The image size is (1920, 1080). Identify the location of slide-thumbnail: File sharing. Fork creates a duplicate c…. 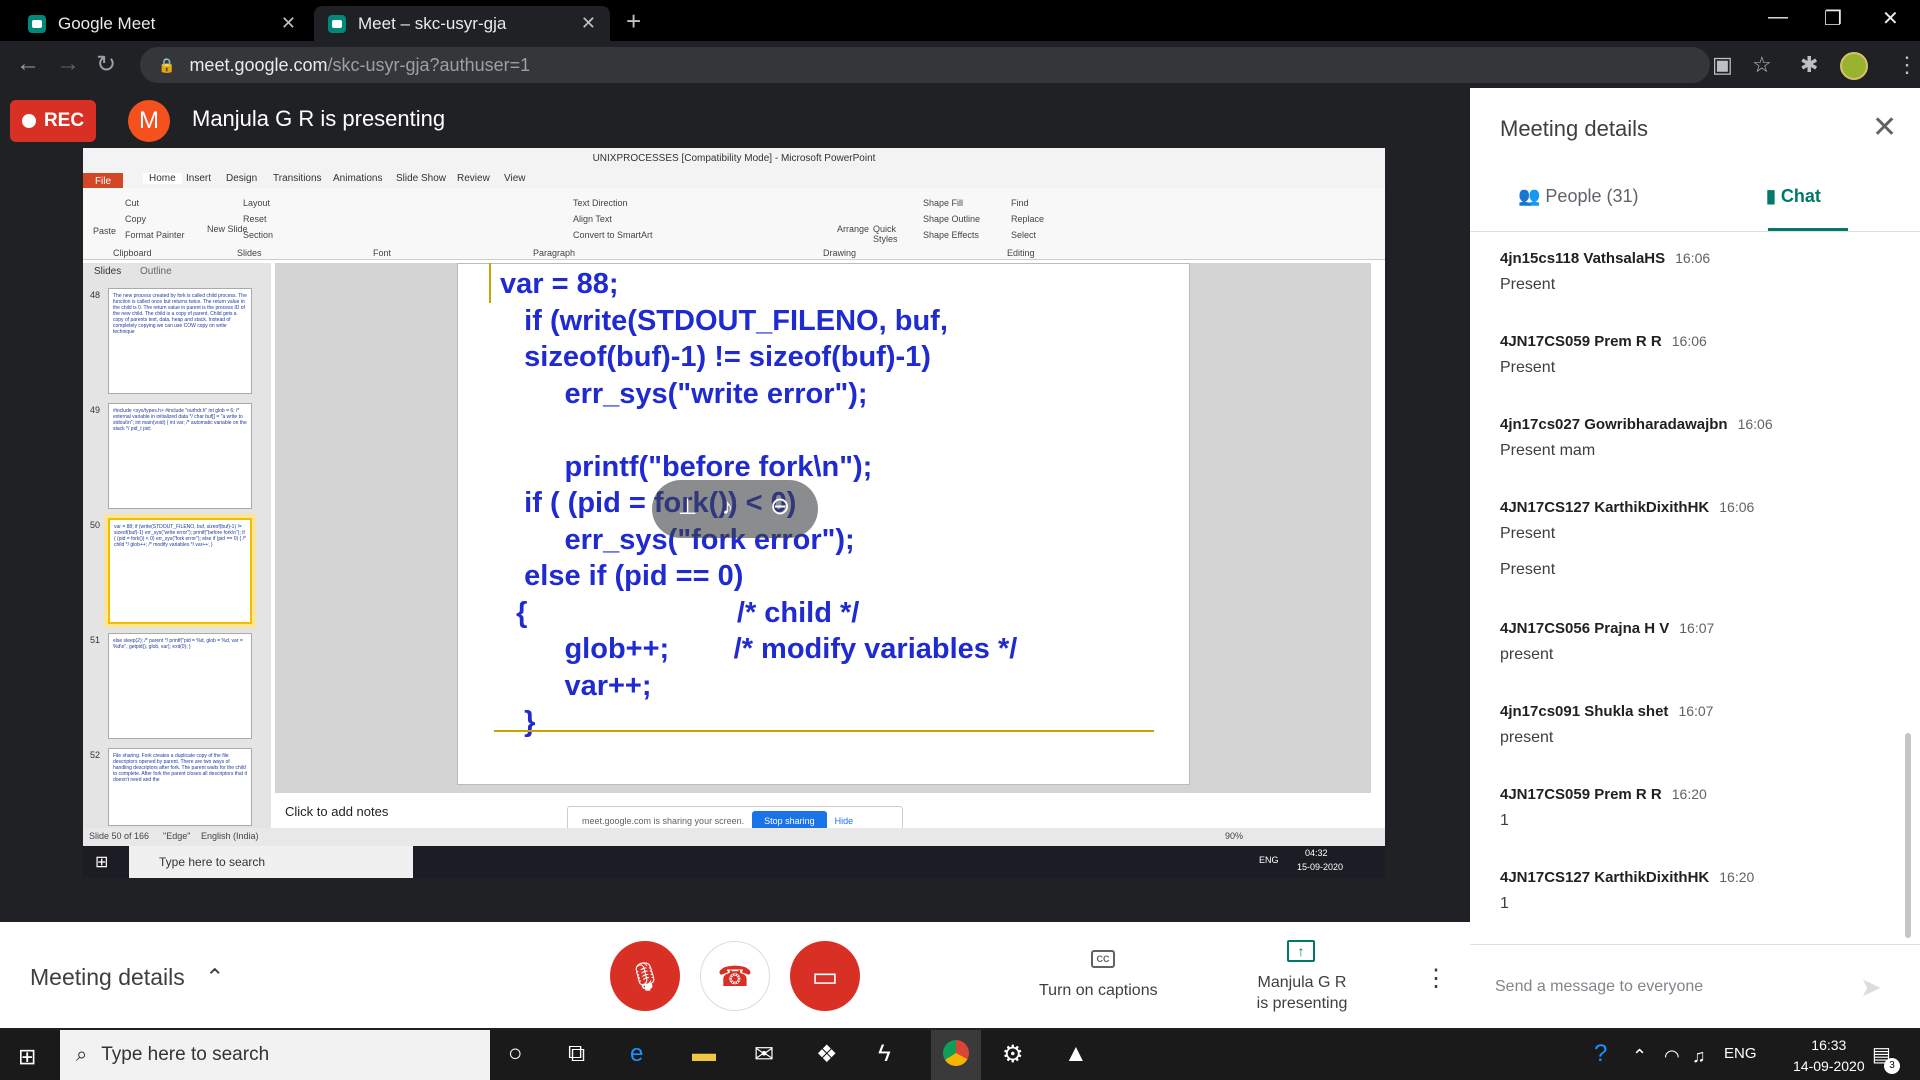
(180, 787).